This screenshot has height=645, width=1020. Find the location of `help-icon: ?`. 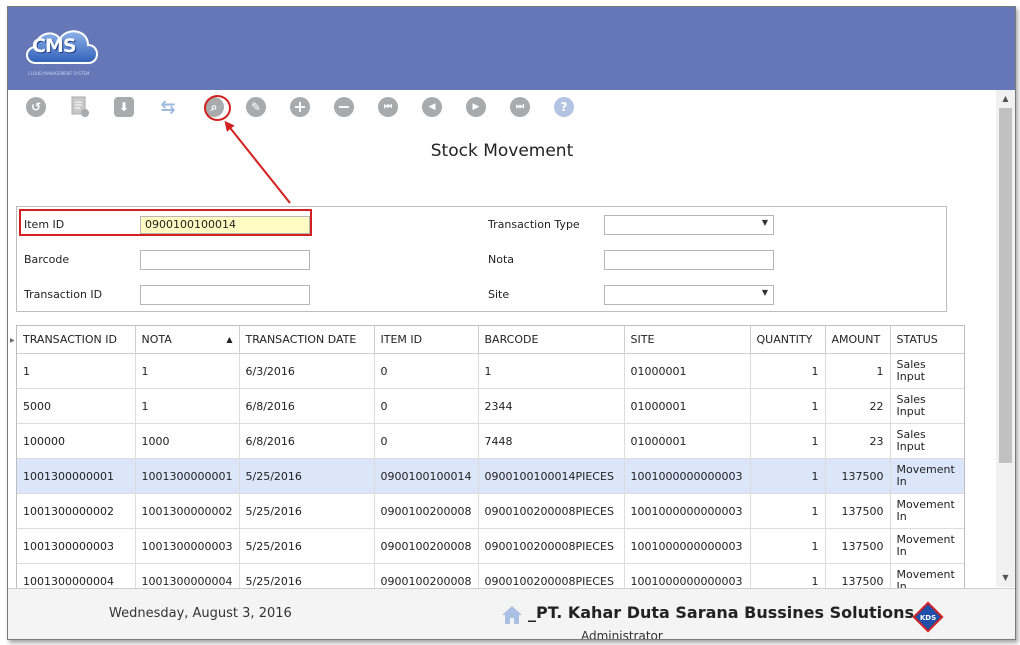

help-icon: ? is located at coordinates (564, 107).